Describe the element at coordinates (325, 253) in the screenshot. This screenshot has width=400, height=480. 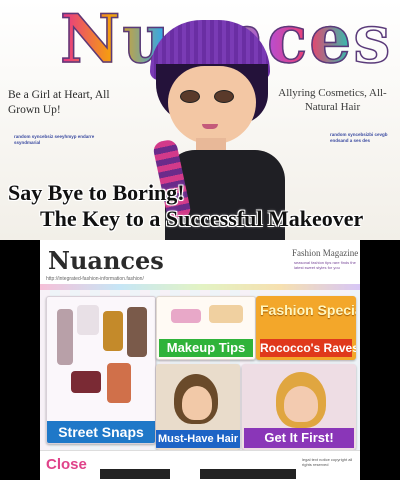
I see `menu-subtitle: Fashion Magazine` at that location.